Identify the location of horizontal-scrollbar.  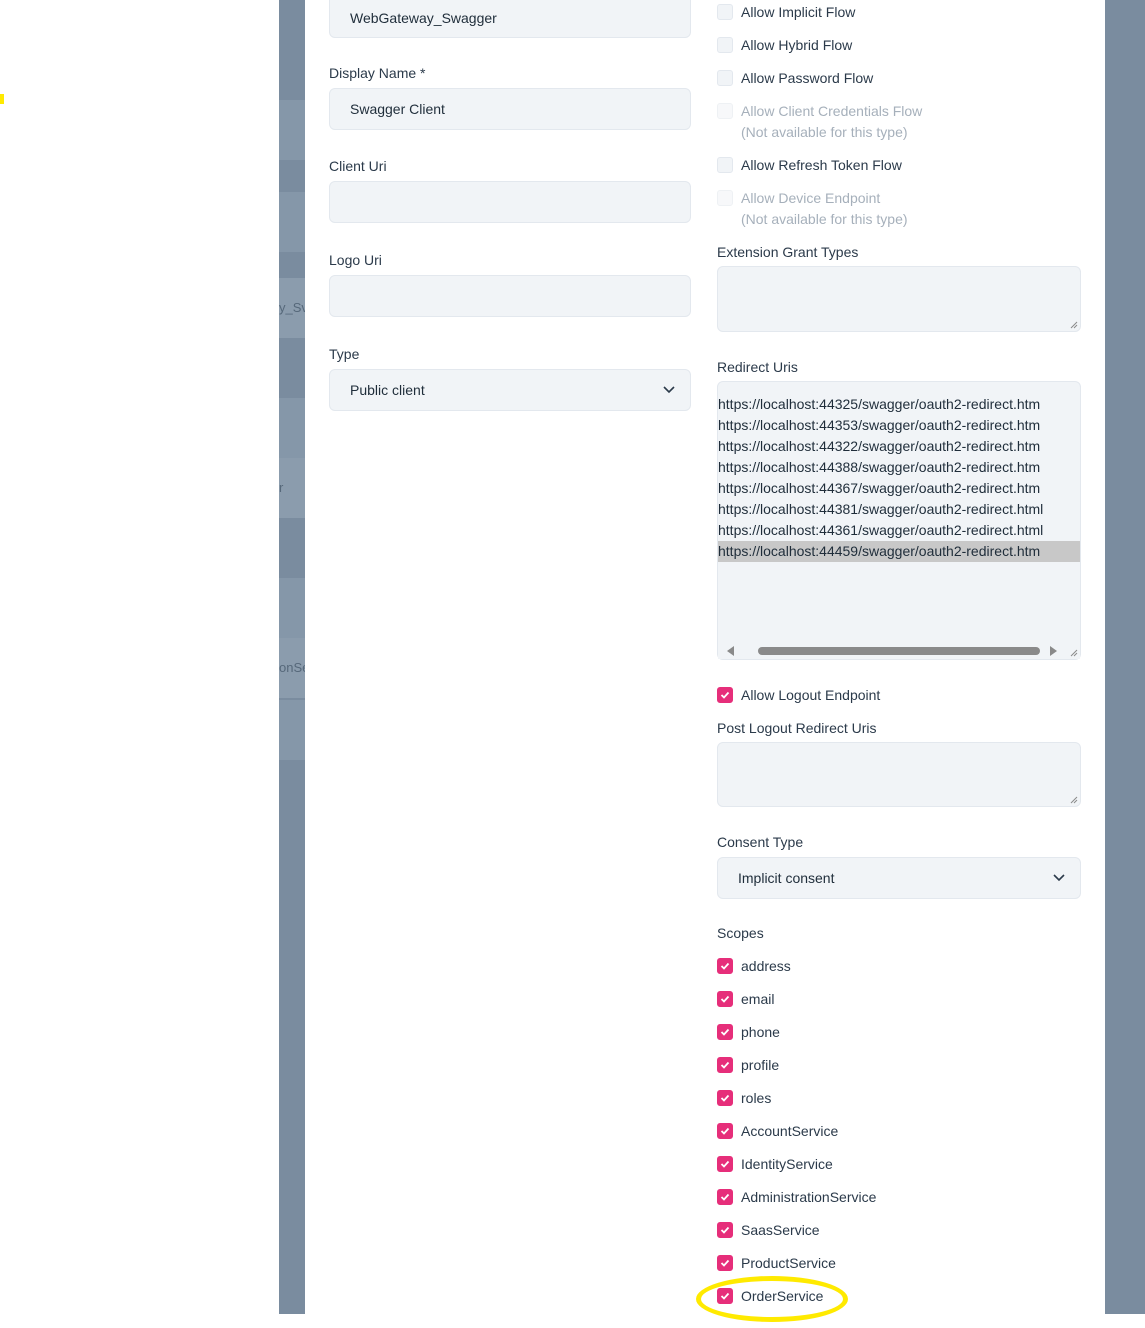
(899, 650).